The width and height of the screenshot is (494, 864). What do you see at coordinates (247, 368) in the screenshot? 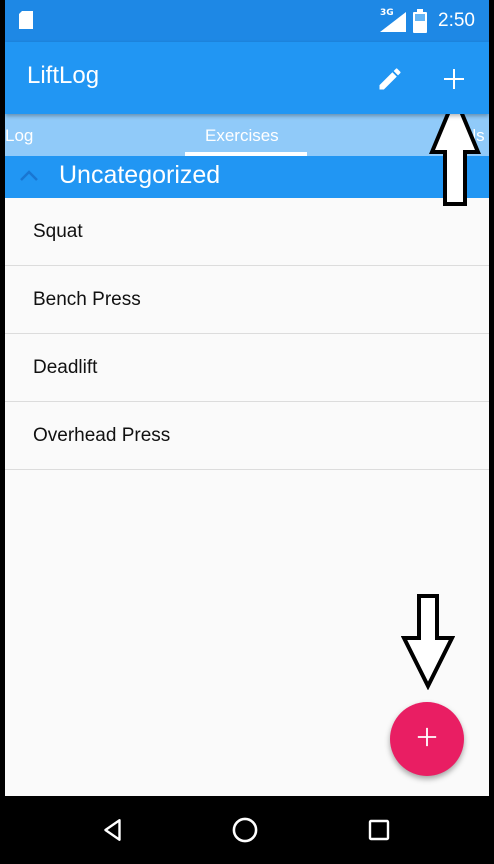
I see `list-item: Deadlift` at bounding box center [247, 368].